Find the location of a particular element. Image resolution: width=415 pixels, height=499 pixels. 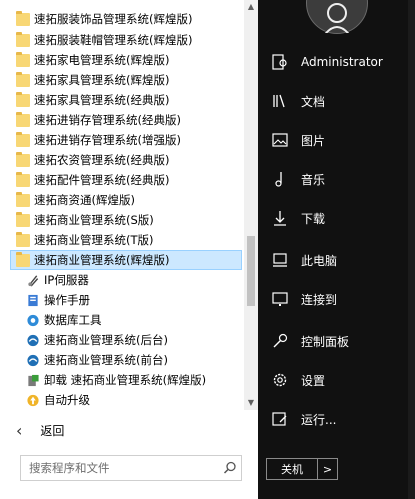

list-item: 速拓服装饰品管理系统(辉煌版) is located at coordinates (126, 19).